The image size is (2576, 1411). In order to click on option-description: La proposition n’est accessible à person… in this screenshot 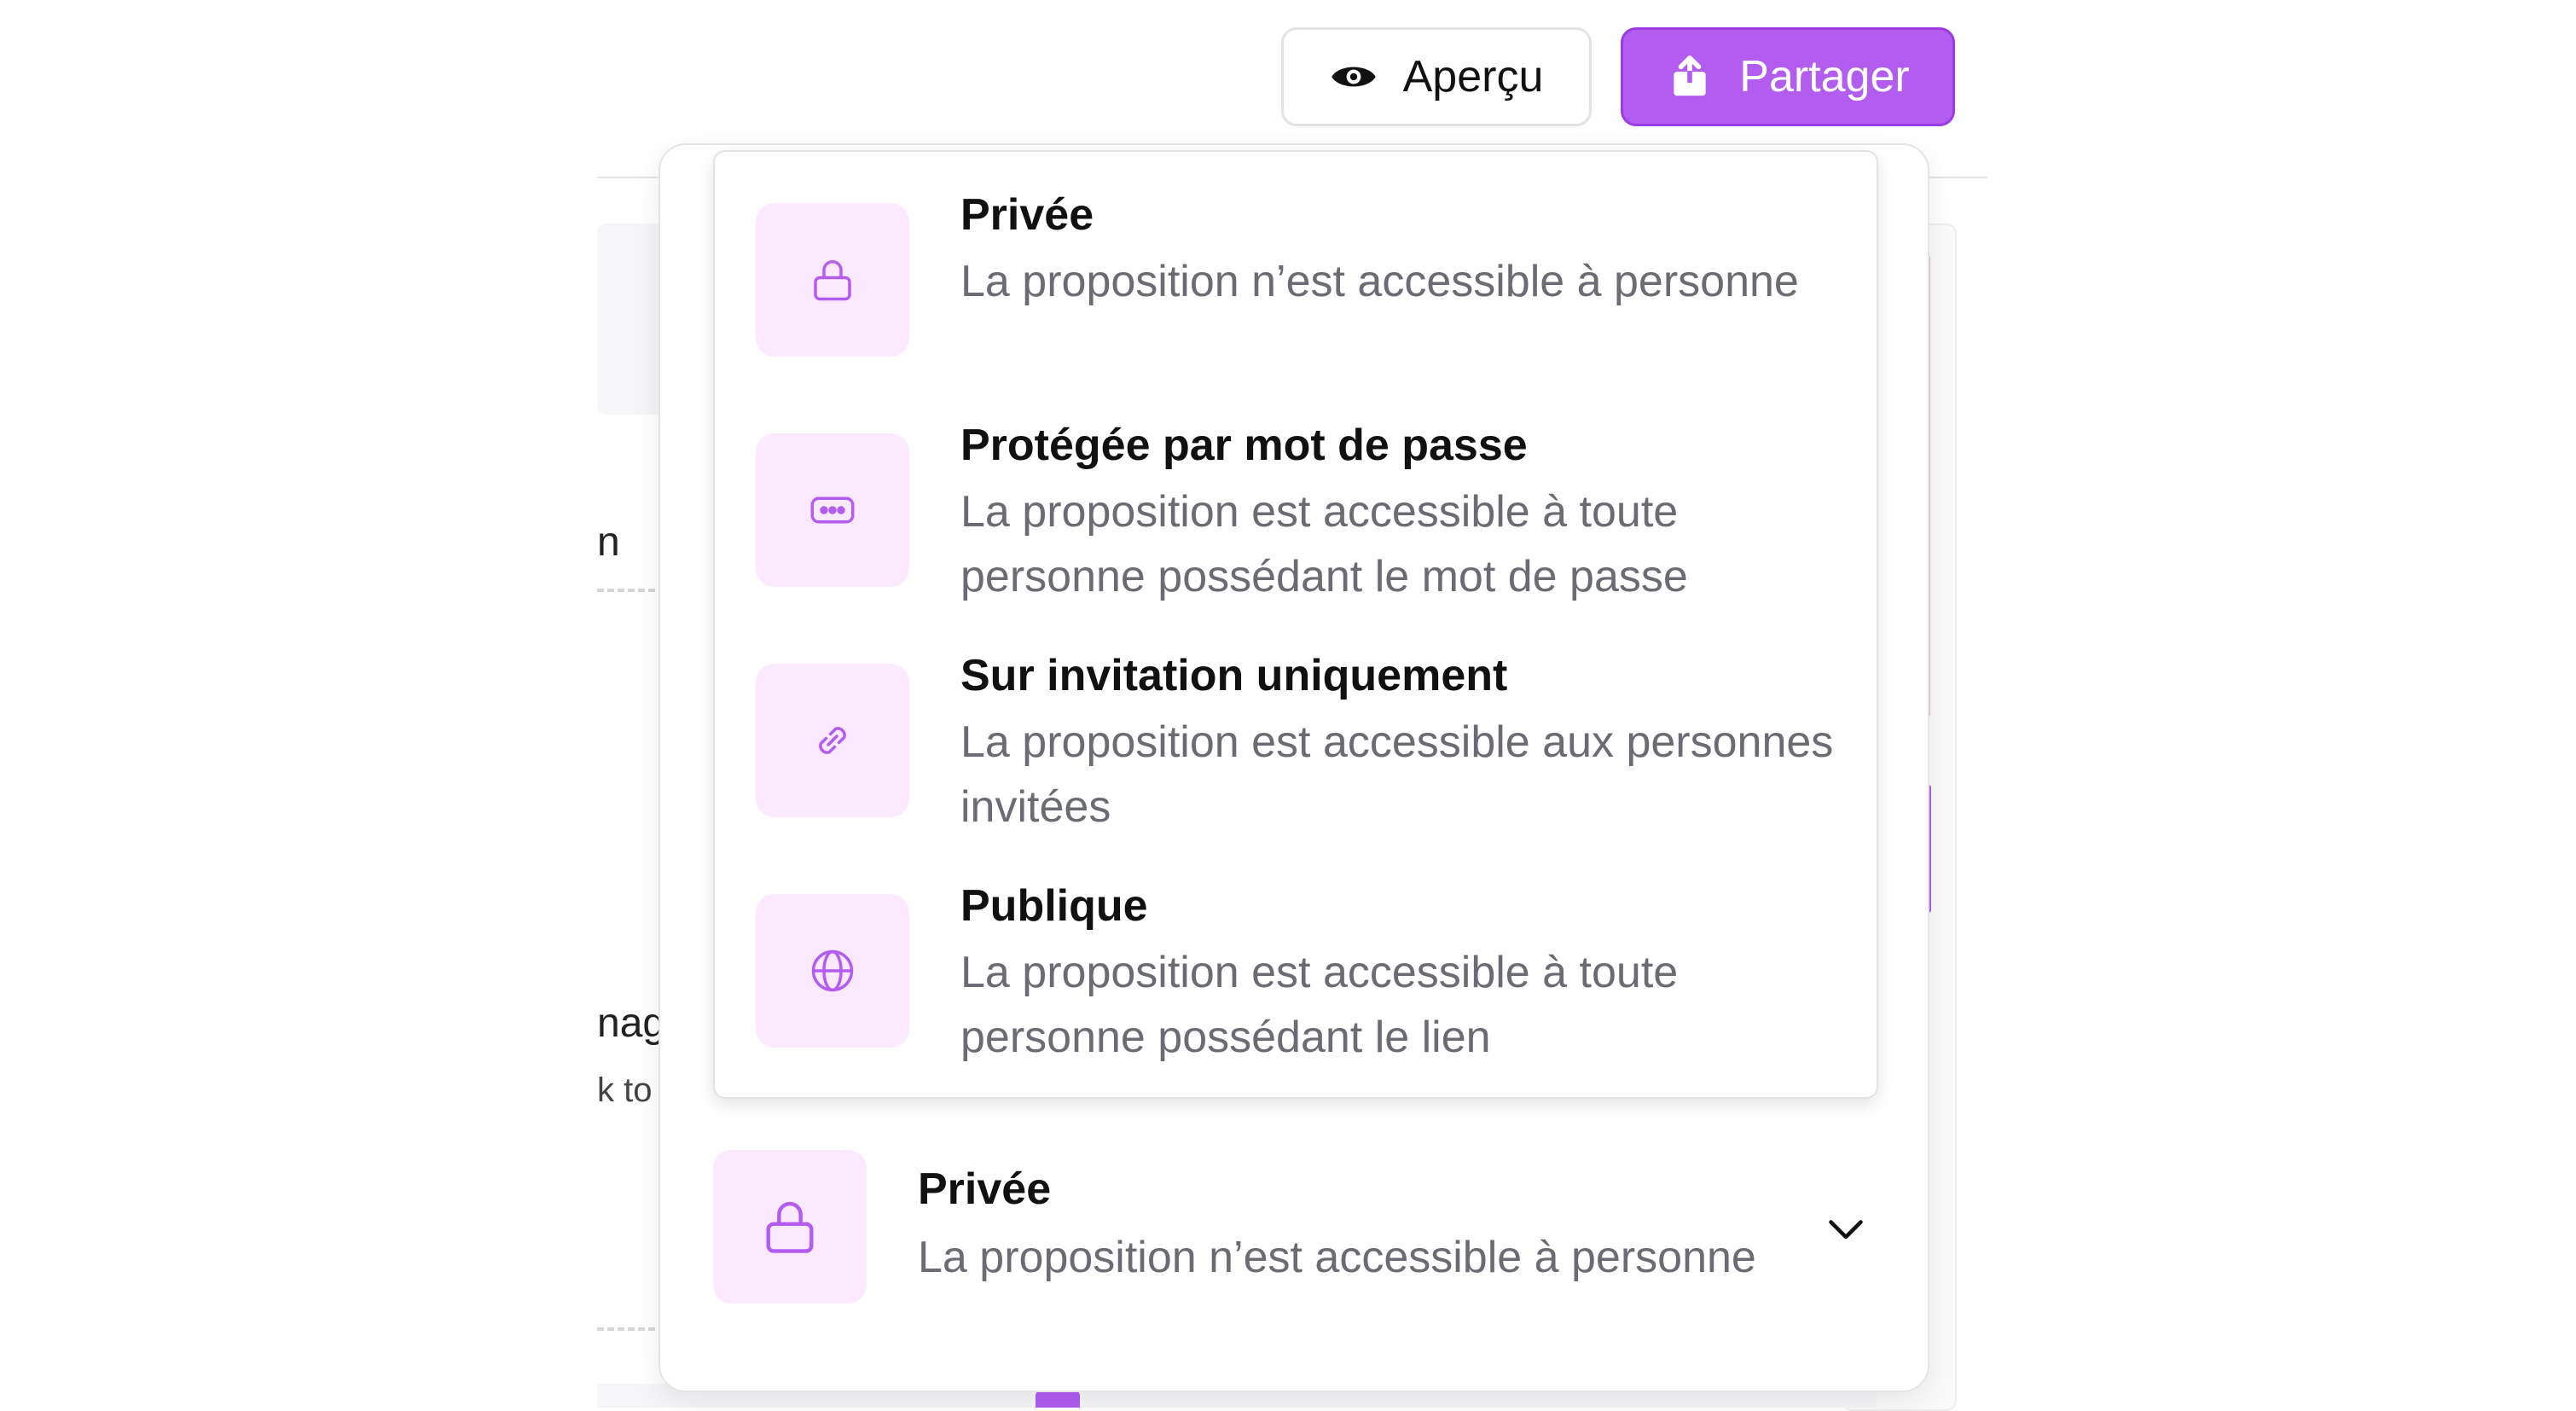, I will do `click(1379, 281)`.